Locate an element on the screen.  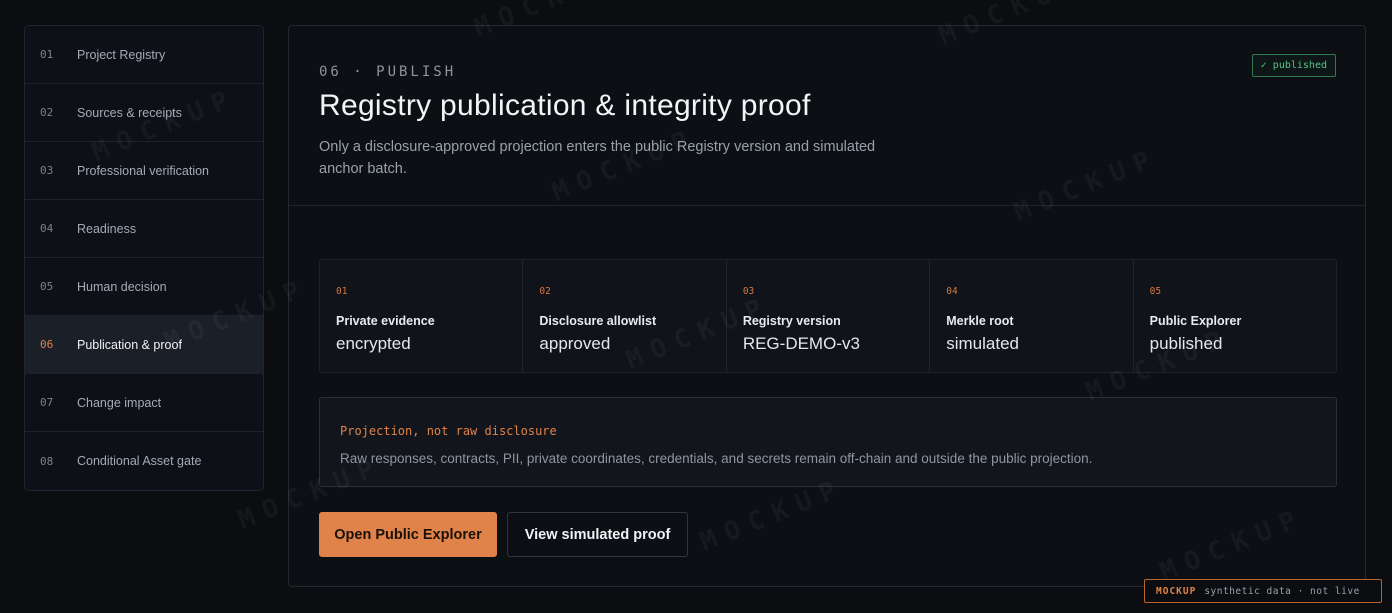
page-title: Registry publication & integrity proof is located at coordinates (565, 105).